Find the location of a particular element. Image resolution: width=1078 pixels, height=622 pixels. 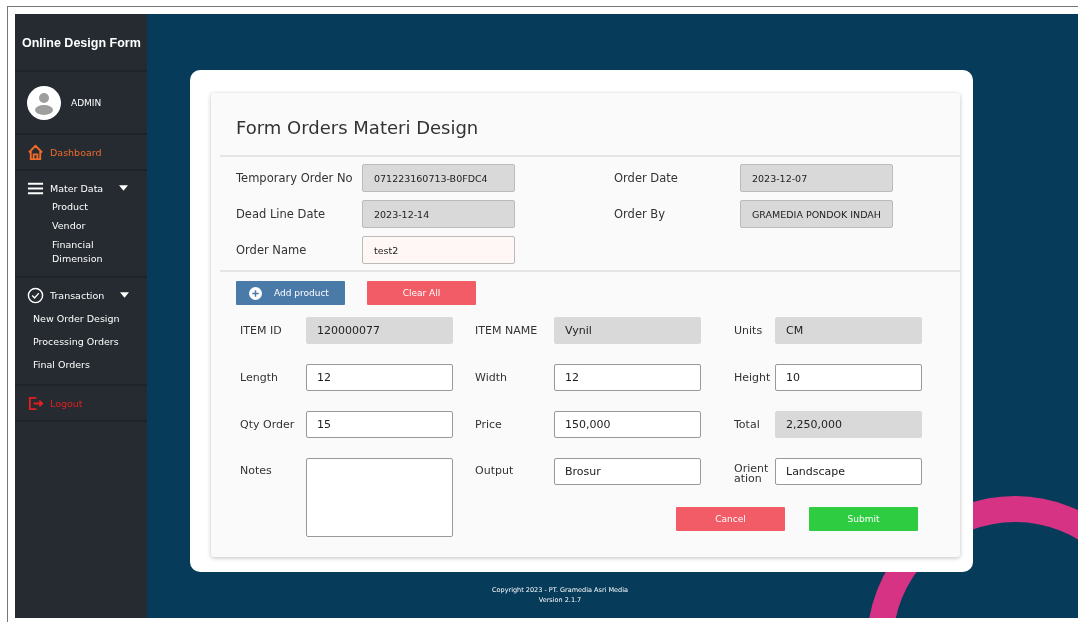

input-field: 120000077 is located at coordinates (379, 330).